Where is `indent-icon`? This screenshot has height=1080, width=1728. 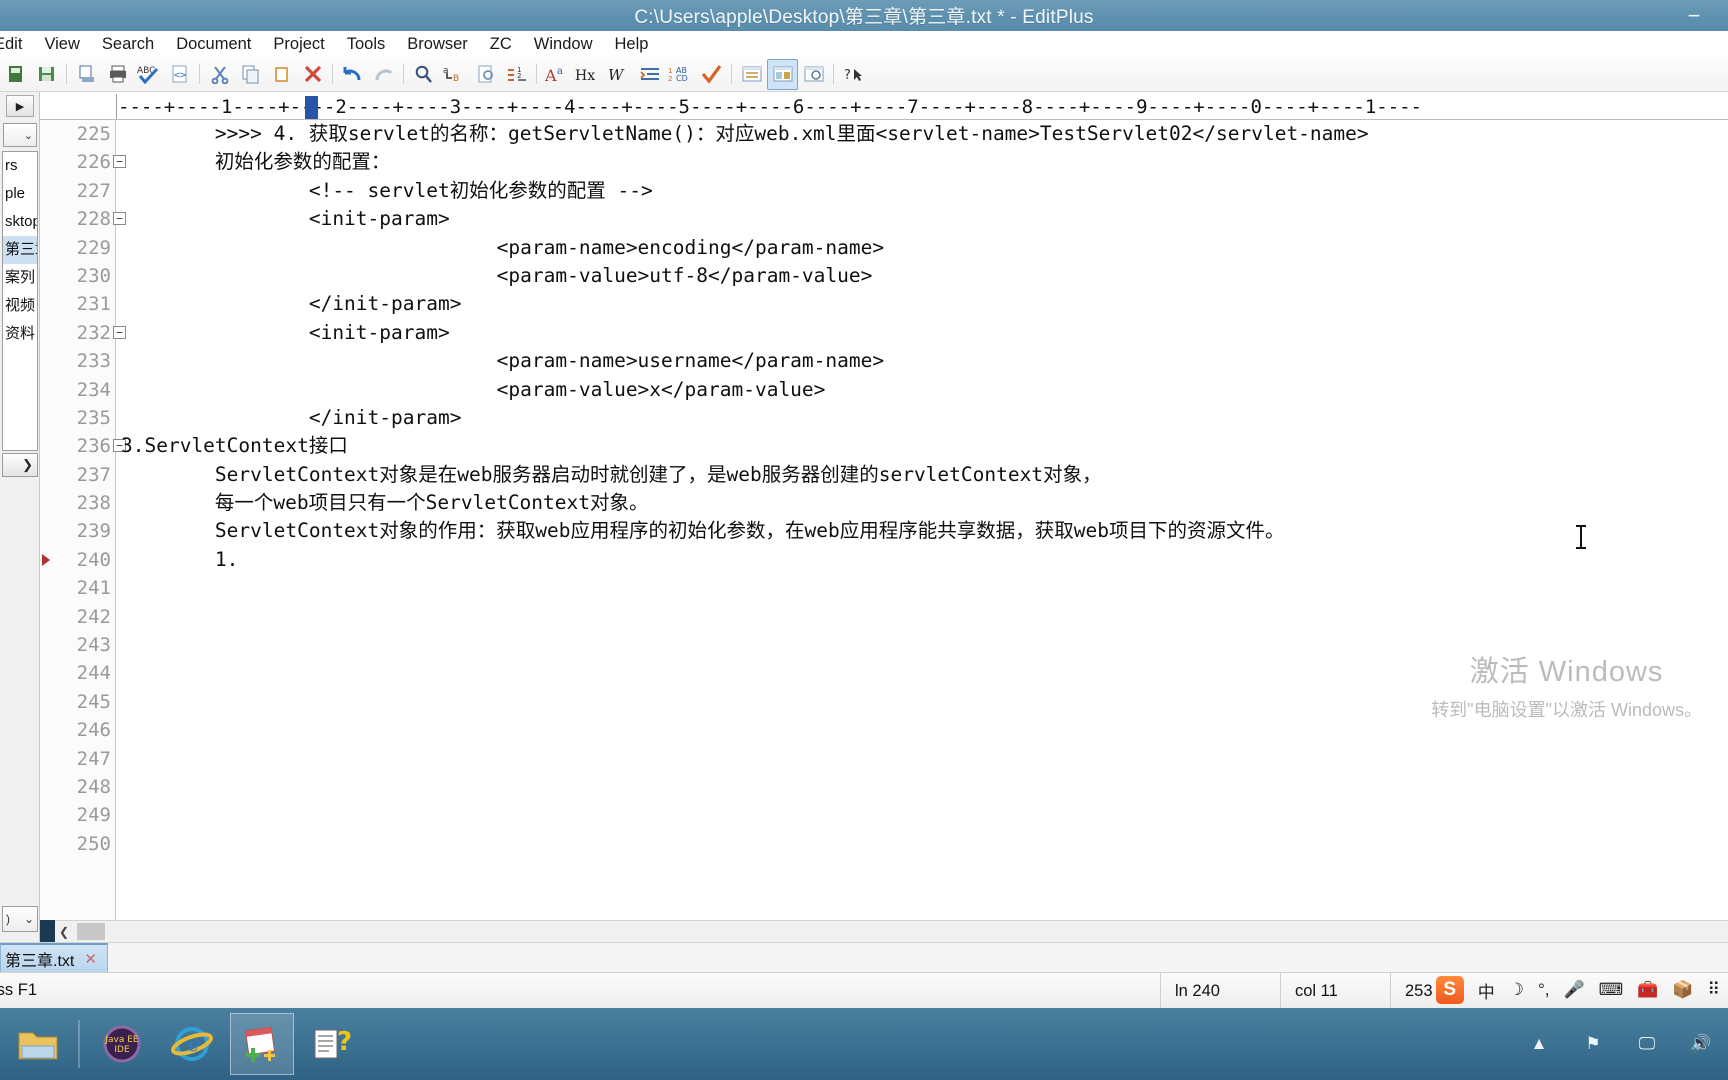
indent-icon is located at coordinates (649, 74).